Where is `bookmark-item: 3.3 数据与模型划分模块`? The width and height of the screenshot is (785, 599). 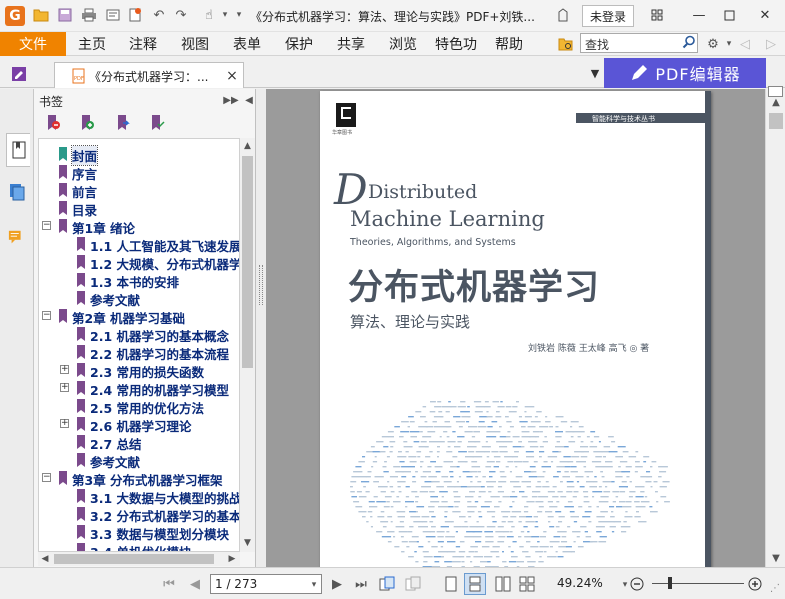 bookmark-item: 3.3 数据与模型划分模块 is located at coordinates (139, 532).